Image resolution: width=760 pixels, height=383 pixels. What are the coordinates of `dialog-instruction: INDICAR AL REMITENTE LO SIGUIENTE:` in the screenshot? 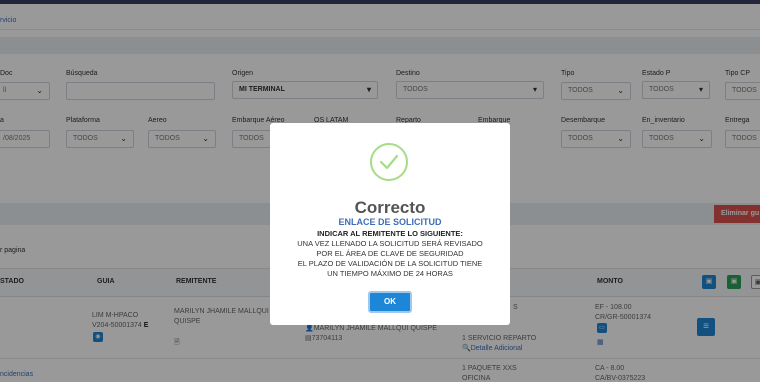 It's located at (390, 233).